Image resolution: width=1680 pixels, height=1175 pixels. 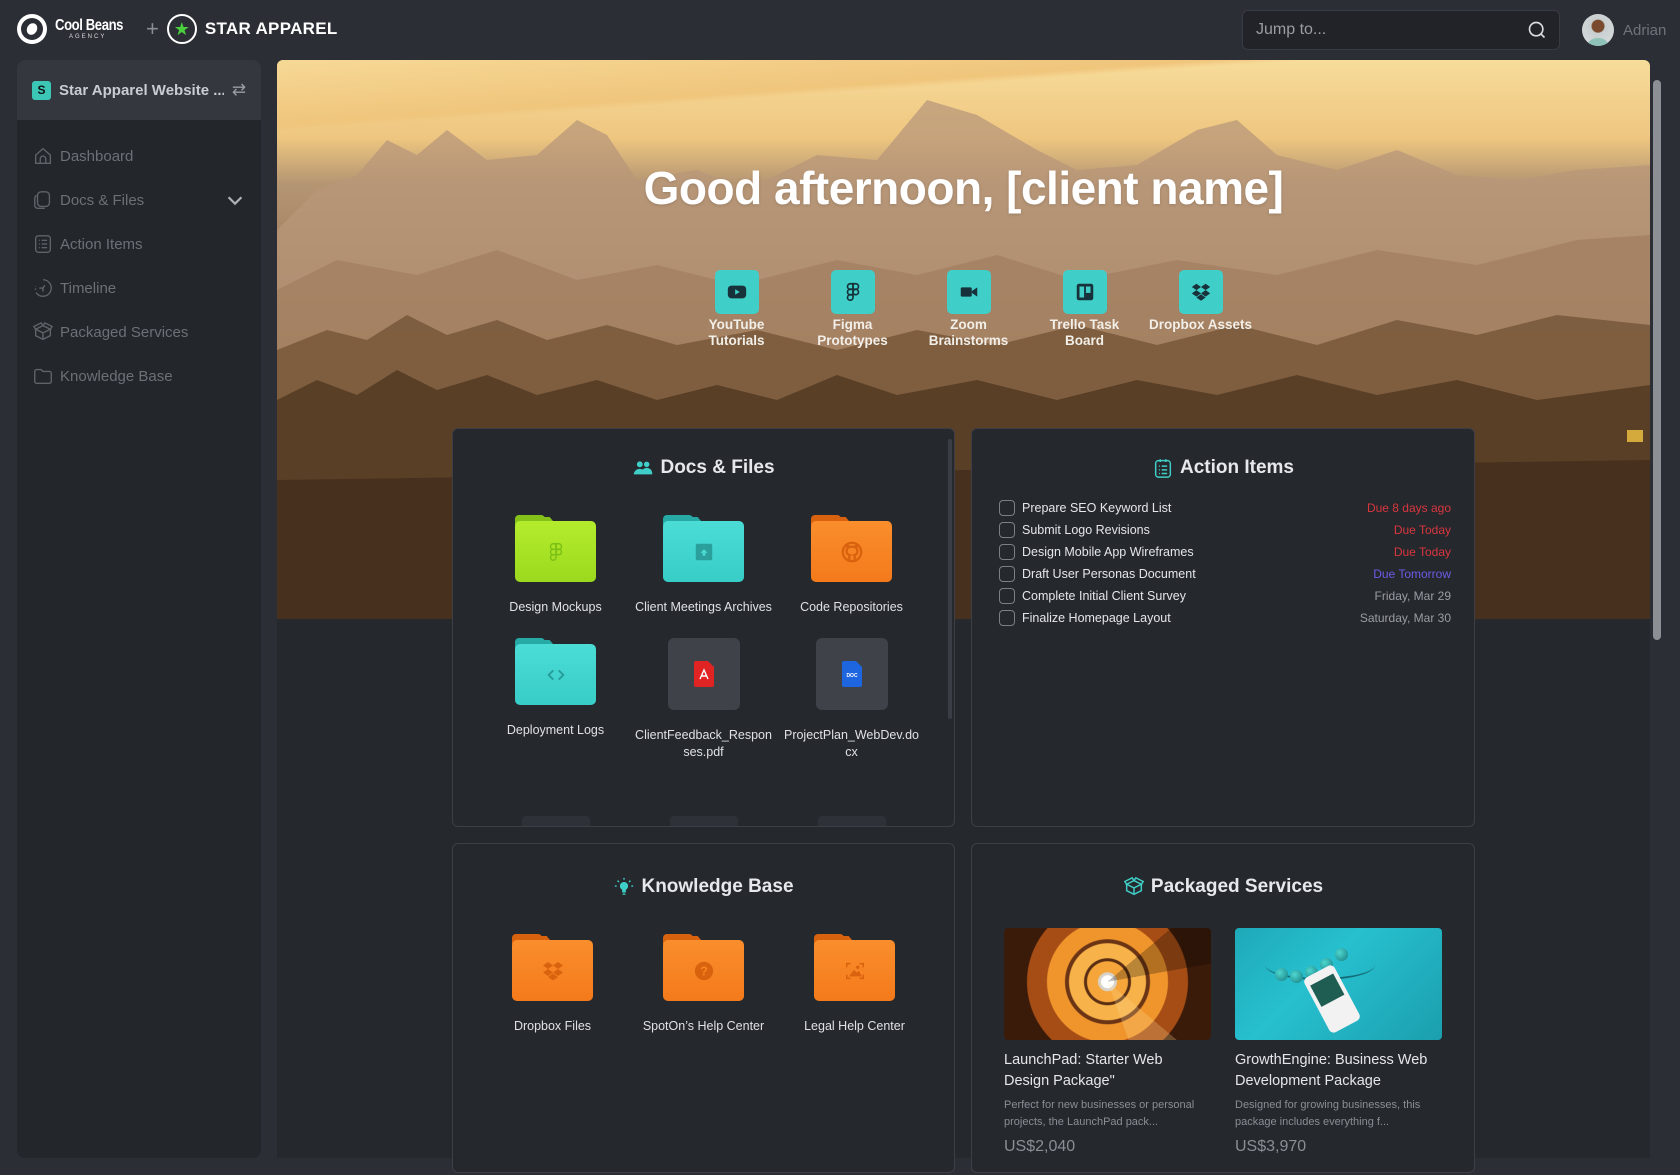 What do you see at coordinates (1083, 1070) in the screenshot?
I see `service-title: LaunchPad: Starter Web Design Package"` at bounding box center [1083, 1070].